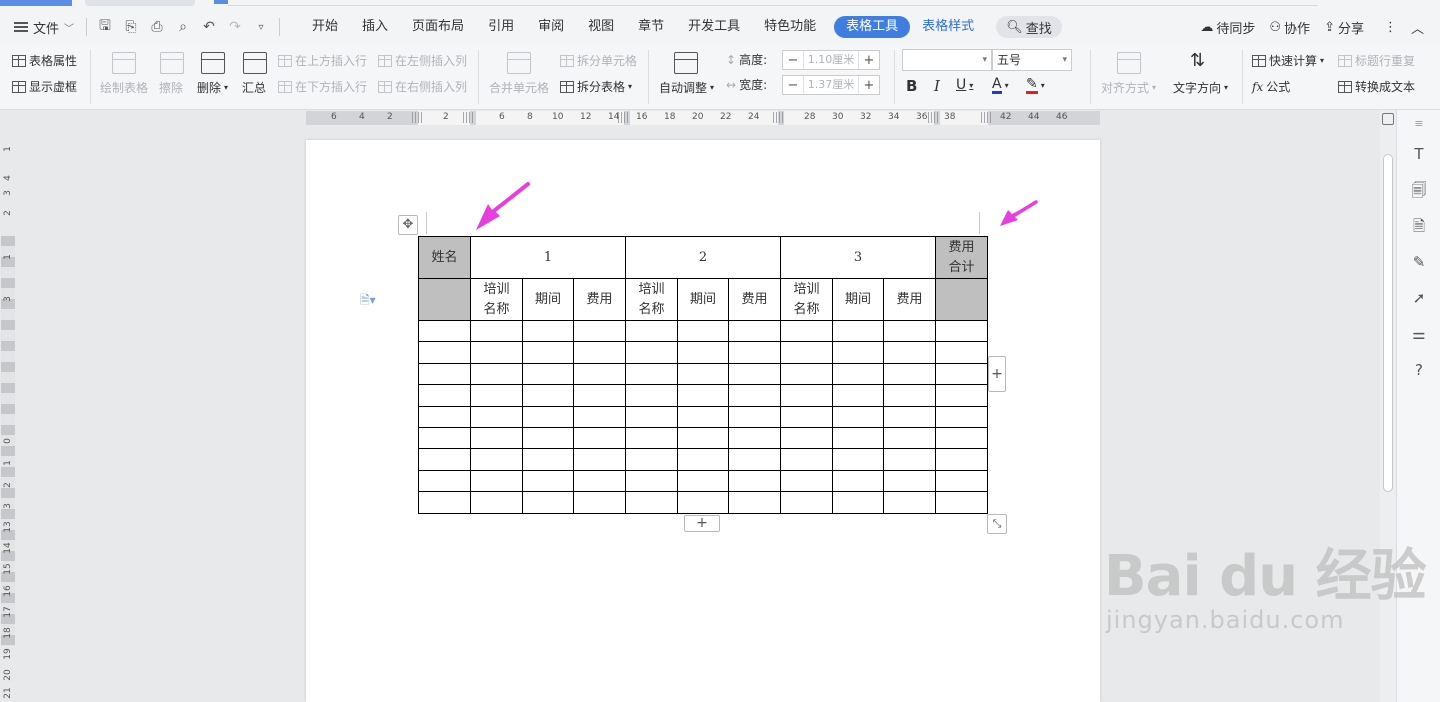 The height and width of the screenshot is (702, 1440). I want to click on training-name-cell: 培训名称, so click(651, 299).